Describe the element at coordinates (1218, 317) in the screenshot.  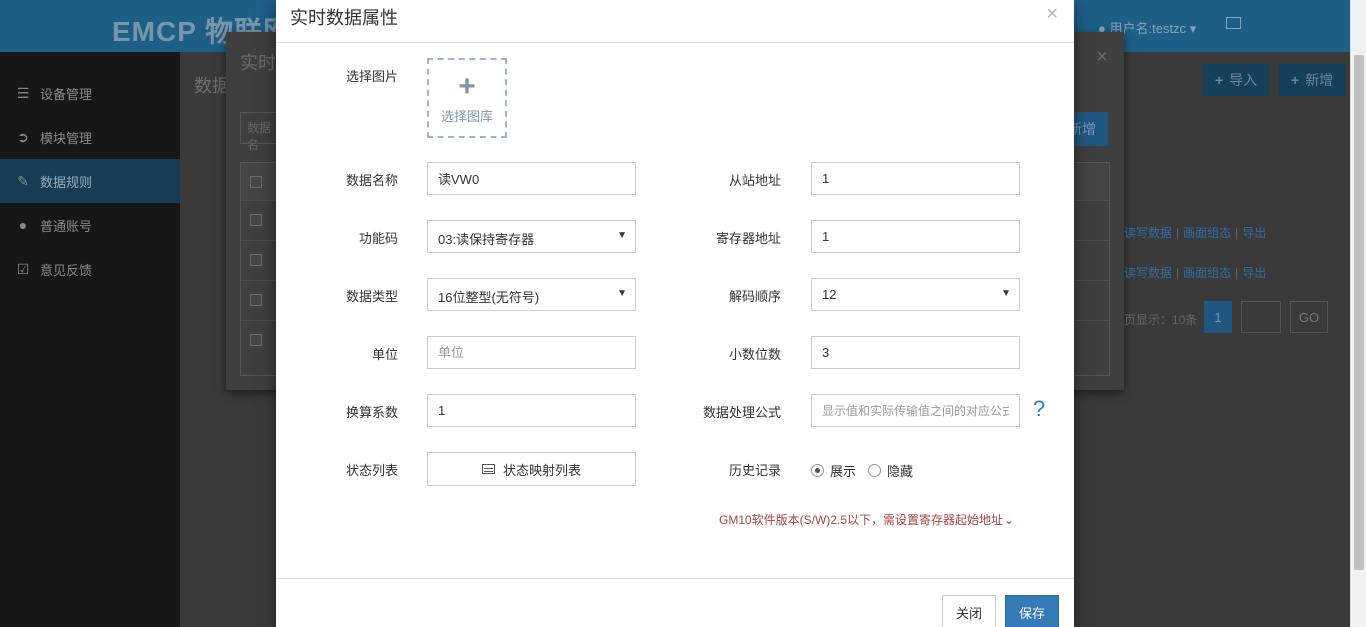
I see `page-number-button: 1` at that location.